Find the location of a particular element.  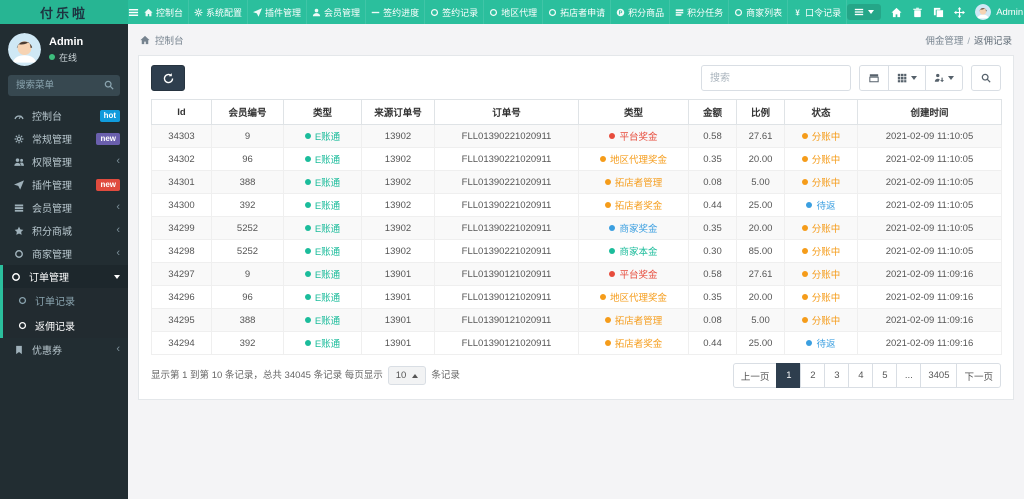

page-button-4: 4 is located at coordinates (861, 375).